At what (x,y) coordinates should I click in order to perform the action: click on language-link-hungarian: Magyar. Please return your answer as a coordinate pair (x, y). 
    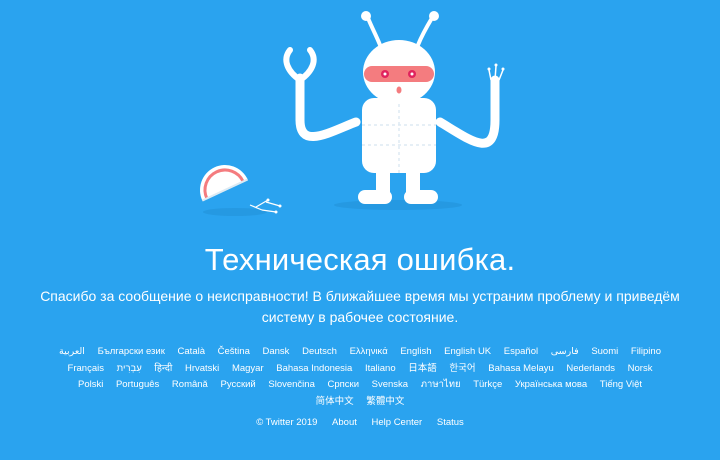
    Looking at the image, I should click on (248, 368).